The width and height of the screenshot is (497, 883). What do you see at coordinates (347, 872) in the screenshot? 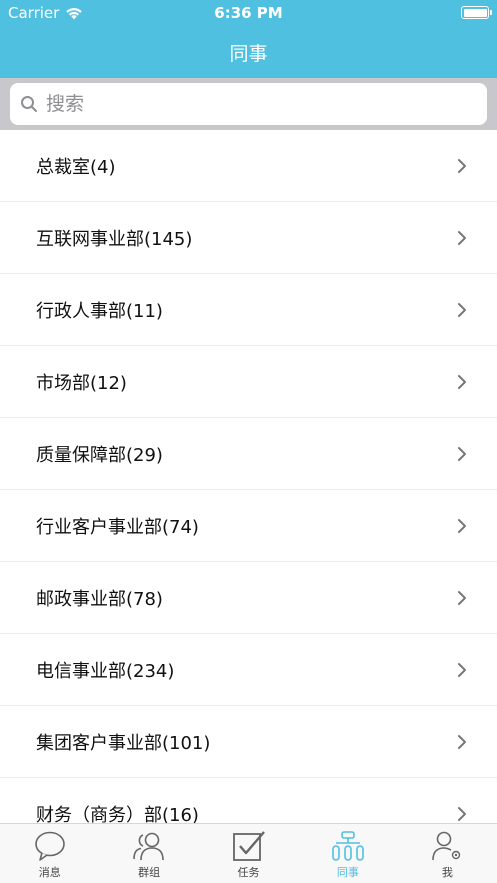
I see `tab-label: 同事` at bounding box center [347, 872].